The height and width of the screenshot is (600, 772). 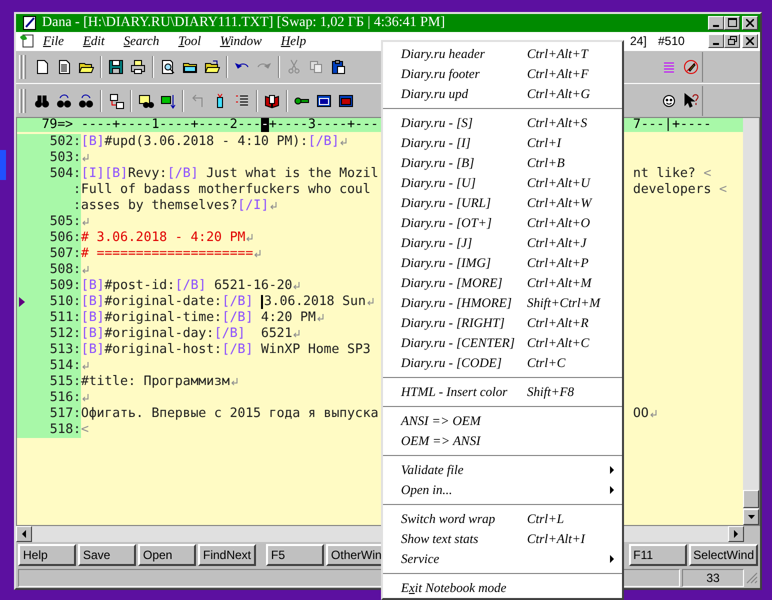 What do you see at coordinates (227, 555) in the screenshot?
I see `function-key-button: FindNext` at bounding box center [227, 555].